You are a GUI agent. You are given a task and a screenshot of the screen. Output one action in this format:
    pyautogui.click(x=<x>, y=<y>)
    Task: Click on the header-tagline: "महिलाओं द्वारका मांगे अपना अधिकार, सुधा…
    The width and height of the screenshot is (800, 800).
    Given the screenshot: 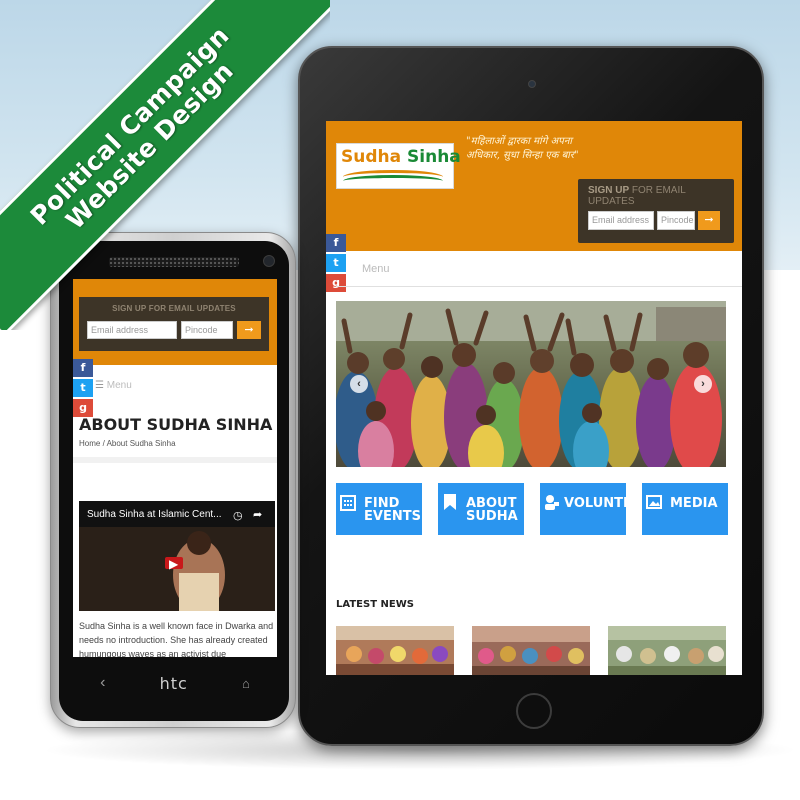 What is the action you would take?
    pyautogui.click(x=522, y=148)
    